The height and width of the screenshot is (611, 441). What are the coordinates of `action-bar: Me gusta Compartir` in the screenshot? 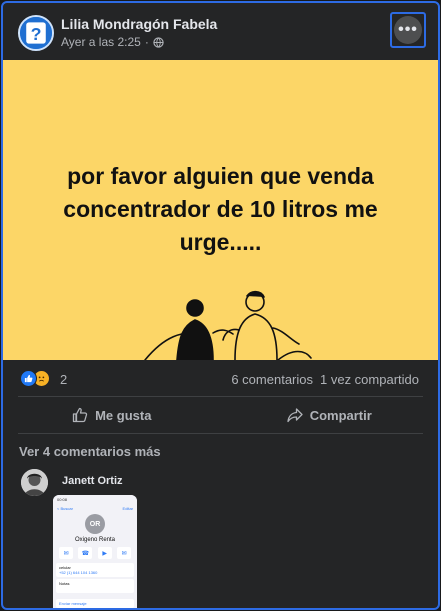 It's located at (220, 415).